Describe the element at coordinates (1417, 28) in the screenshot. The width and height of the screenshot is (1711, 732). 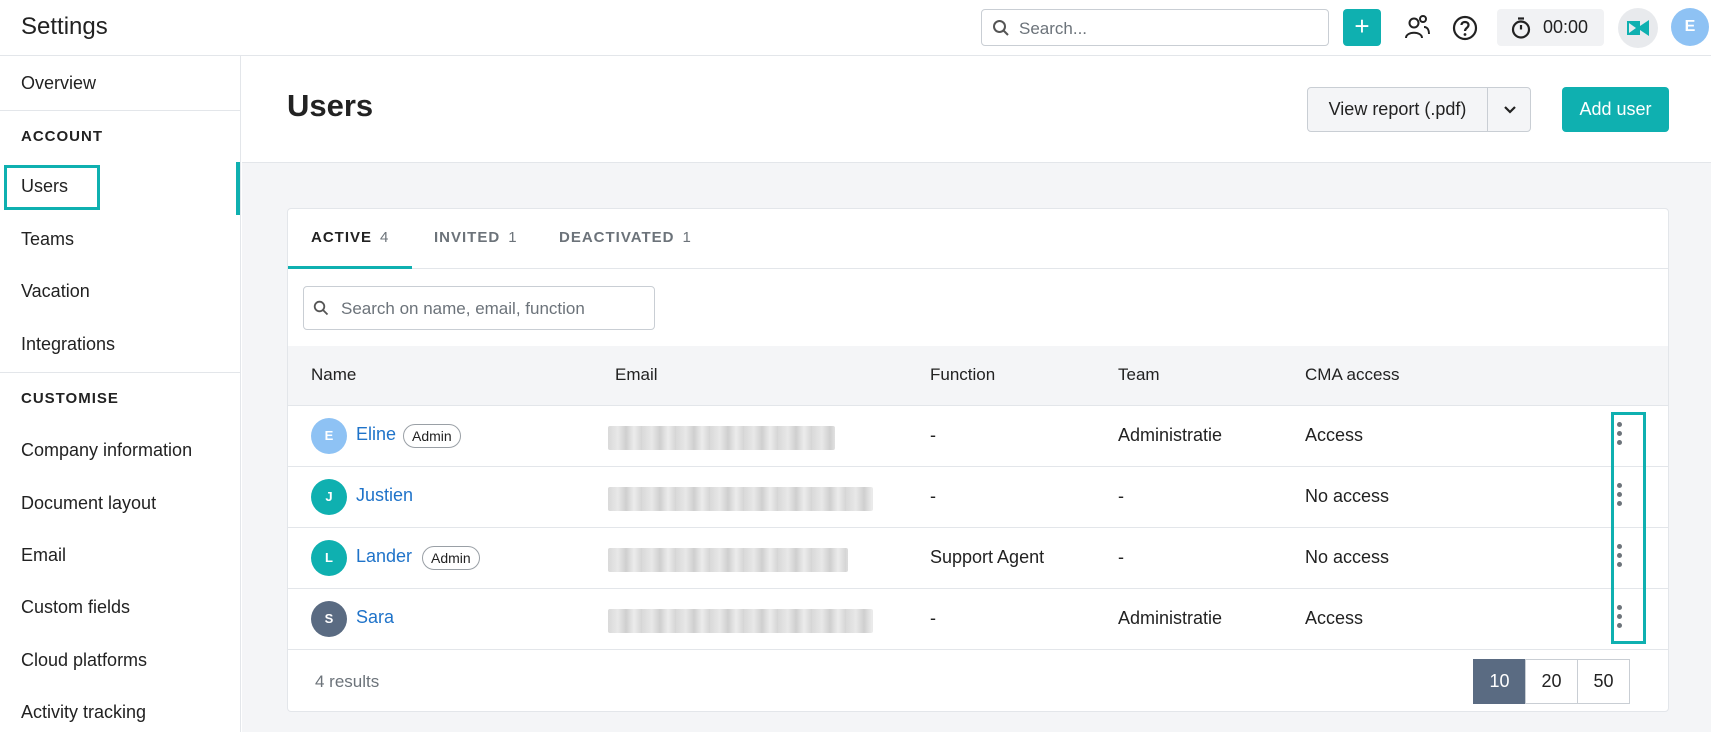
I see `people-icon` at that location.